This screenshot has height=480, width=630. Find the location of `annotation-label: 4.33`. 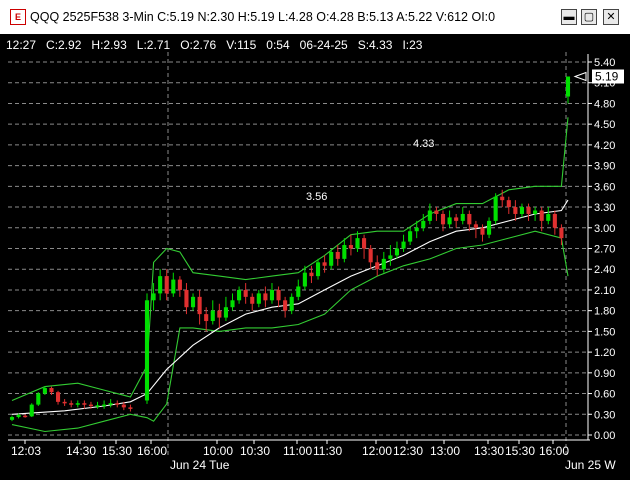

annotation-label: 4.33 is located at coordinates (423, 144).